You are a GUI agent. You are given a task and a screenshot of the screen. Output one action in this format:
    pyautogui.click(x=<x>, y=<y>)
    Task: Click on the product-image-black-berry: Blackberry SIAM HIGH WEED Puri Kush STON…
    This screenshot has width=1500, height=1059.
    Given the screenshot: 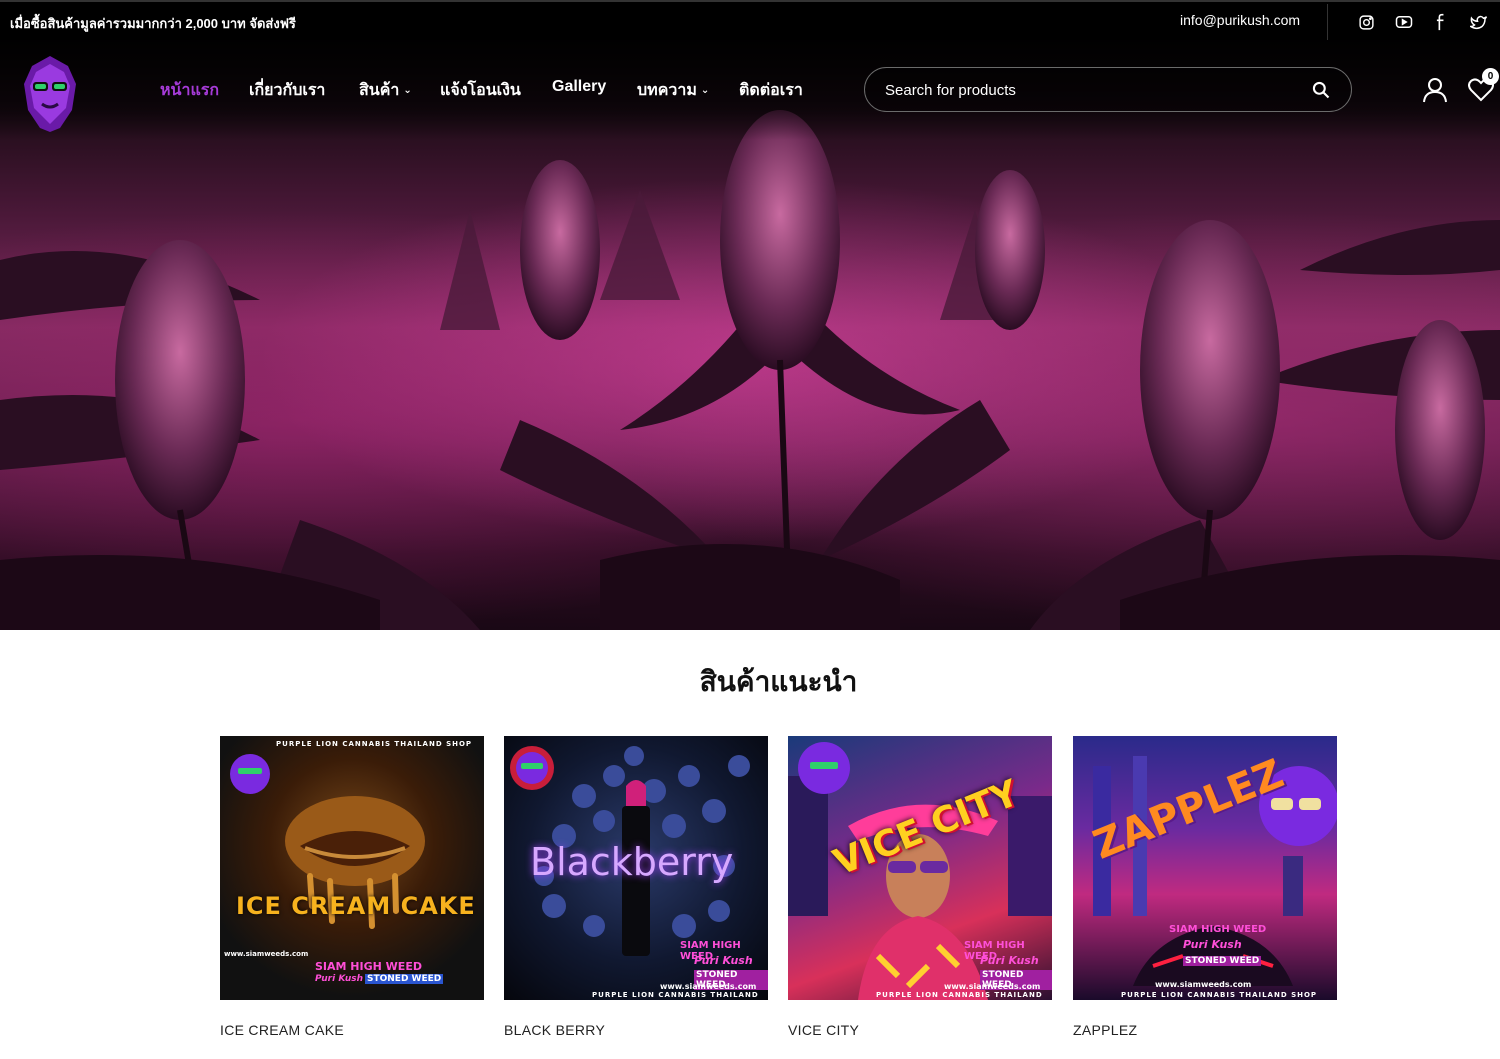 What is the action you would take?
    pyautogui.click(x=636, y=868)
    